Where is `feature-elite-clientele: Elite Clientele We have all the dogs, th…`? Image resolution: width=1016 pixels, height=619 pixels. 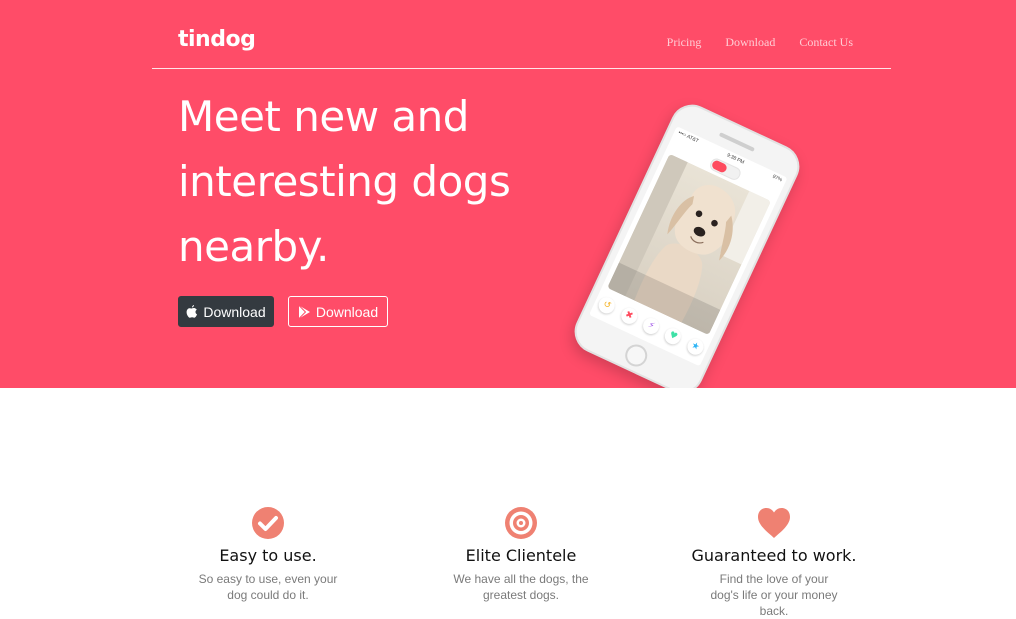 feature-elite-clientele: Elite Clientele We have all the dogs, th… is located at coordinates (521, 554).